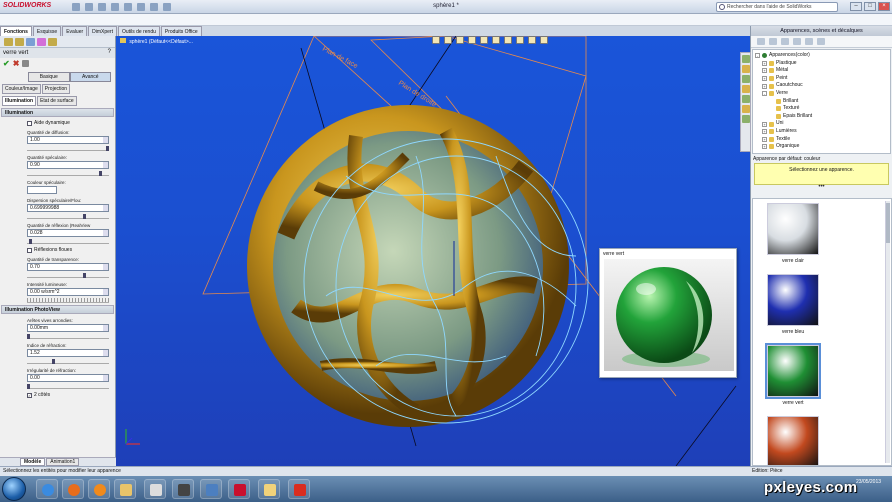 This screenshot has width=892, height=502. What do you see at coordinates (68, 148) in the screenshot?
I see `diffusion-slider` at bounding box center [68, 148].